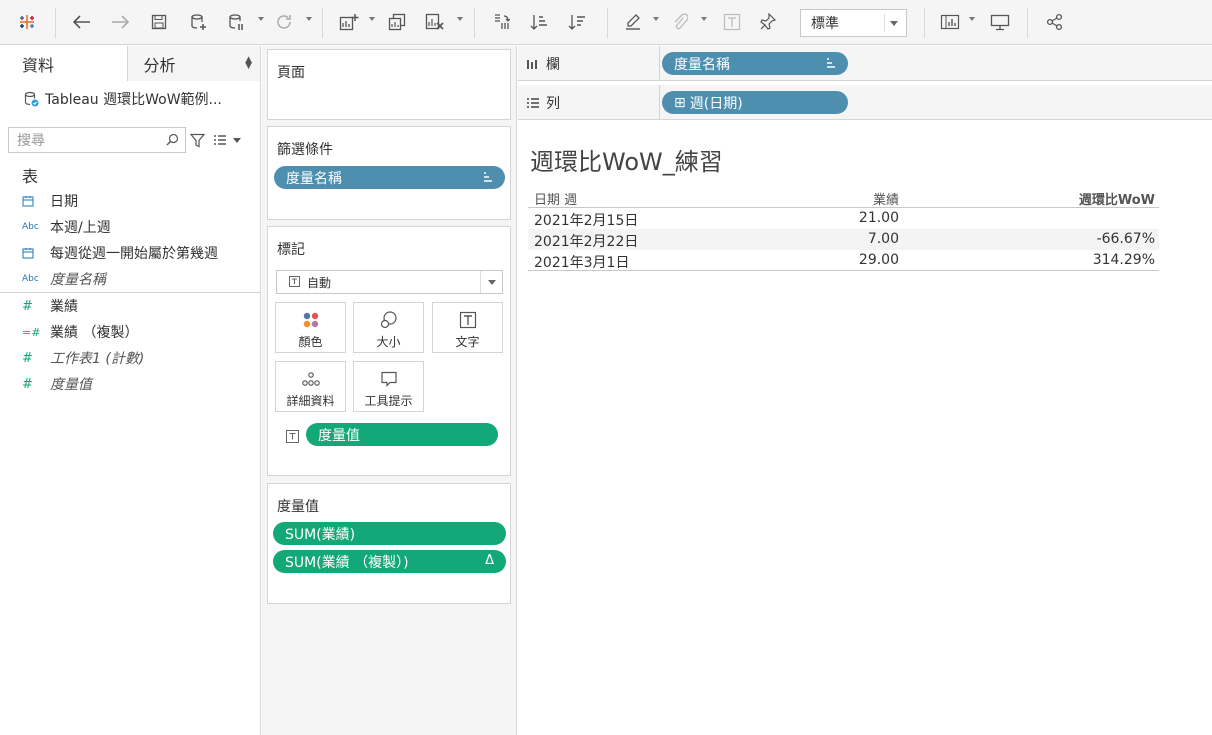 The height and width of the screenshot is (735, 1212). What do you see at coordinates (582, 263) in the screenshot?
I see `cell-date: 2021年3月1日` at bounding box center [582, 263].